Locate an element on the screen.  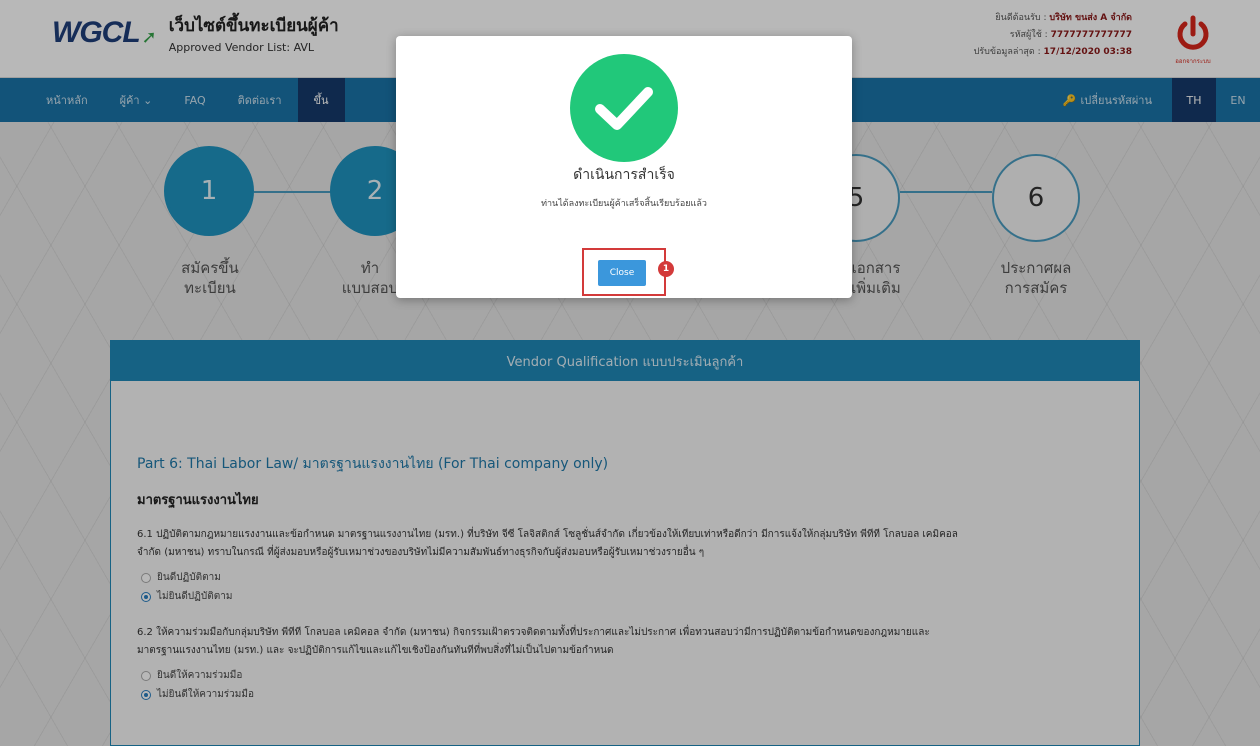
close-button: Close is located at coordinates (622, 273).